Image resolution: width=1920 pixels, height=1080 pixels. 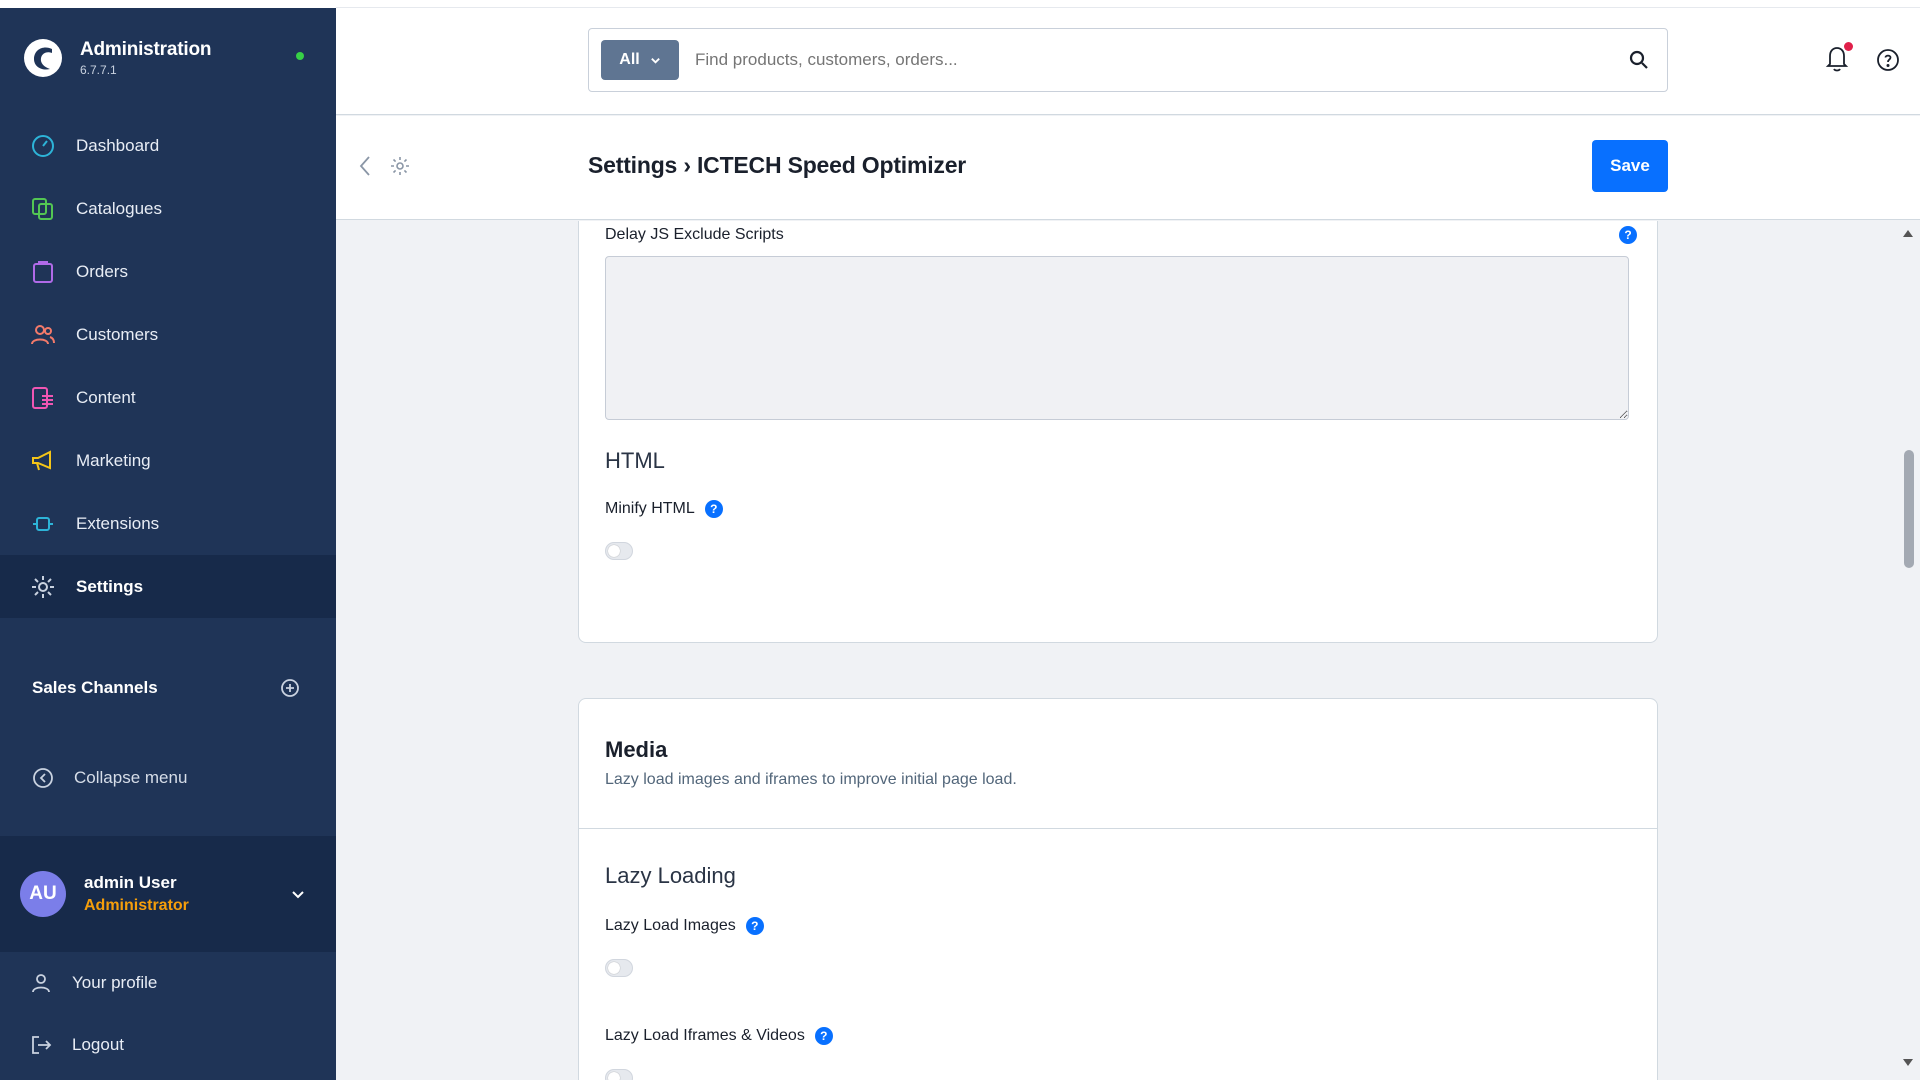 I want to click on content-icon, so click(x=42, y=397).